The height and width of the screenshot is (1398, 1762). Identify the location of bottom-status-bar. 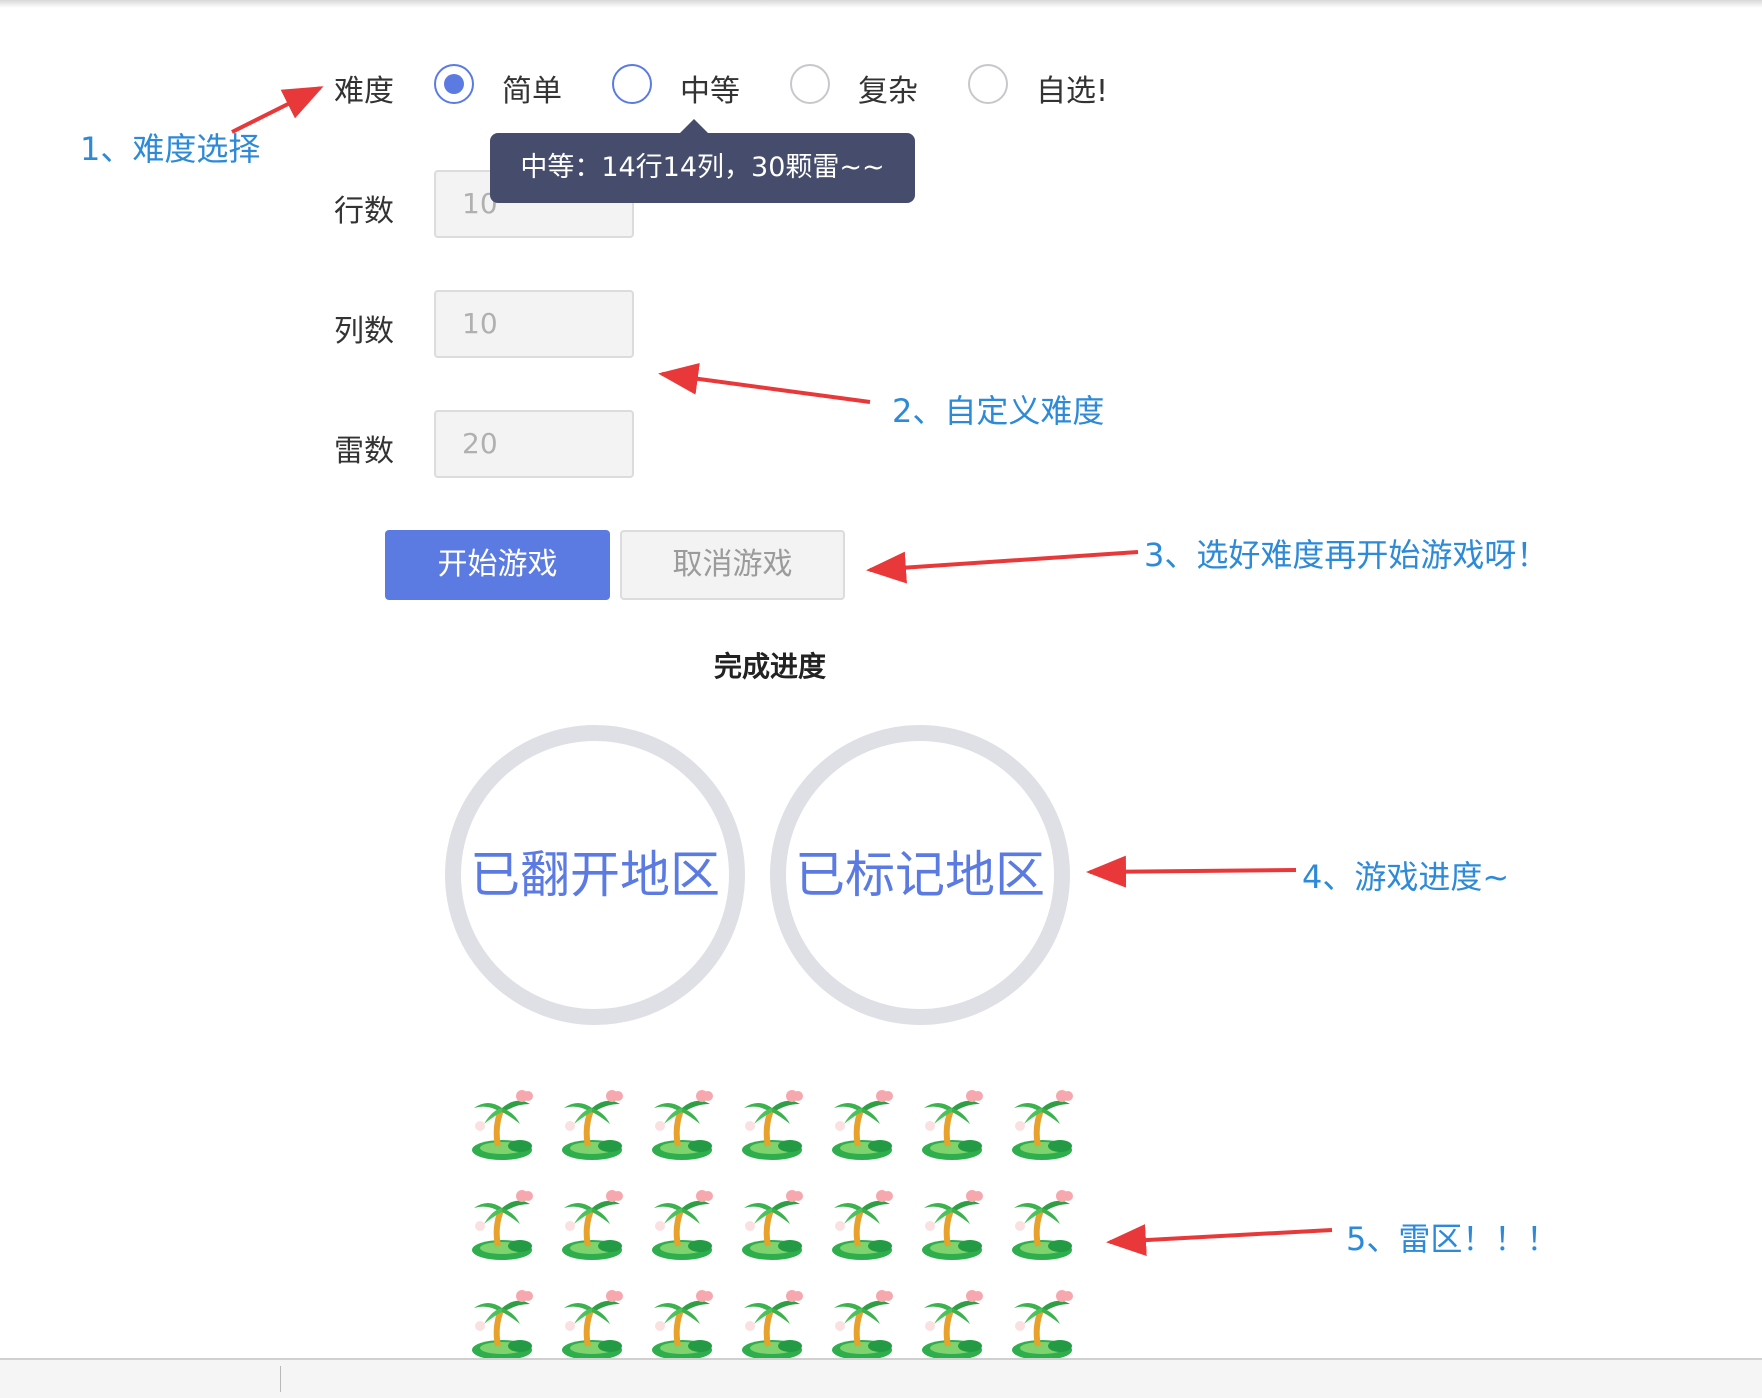
(881, 1378).